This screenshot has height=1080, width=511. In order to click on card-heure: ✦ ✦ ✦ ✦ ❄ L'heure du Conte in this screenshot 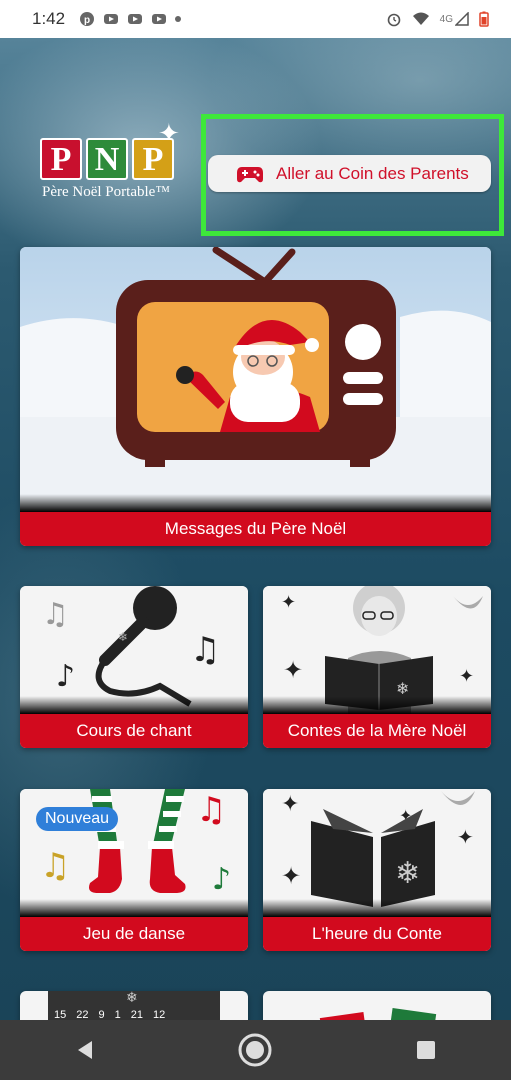, I will do `click(377, 870)`.